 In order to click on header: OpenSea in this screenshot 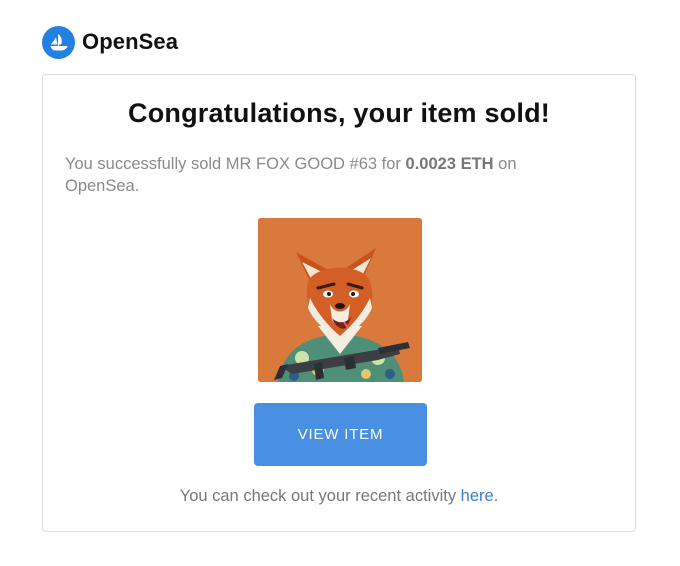, I will do `click(110, 42)`.